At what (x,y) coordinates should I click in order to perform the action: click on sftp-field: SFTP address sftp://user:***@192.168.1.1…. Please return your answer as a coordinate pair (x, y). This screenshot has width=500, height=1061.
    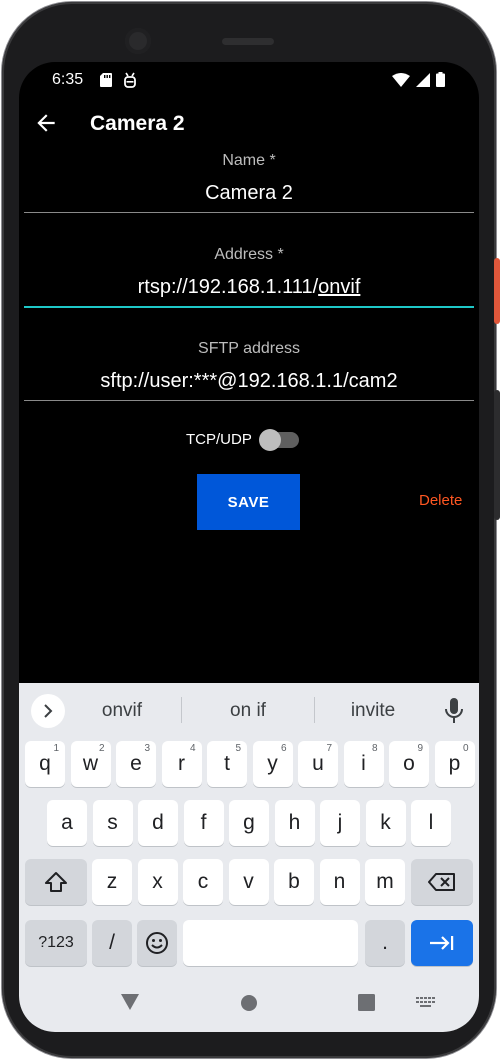
    Looking at the image, I should click on (249, 370).